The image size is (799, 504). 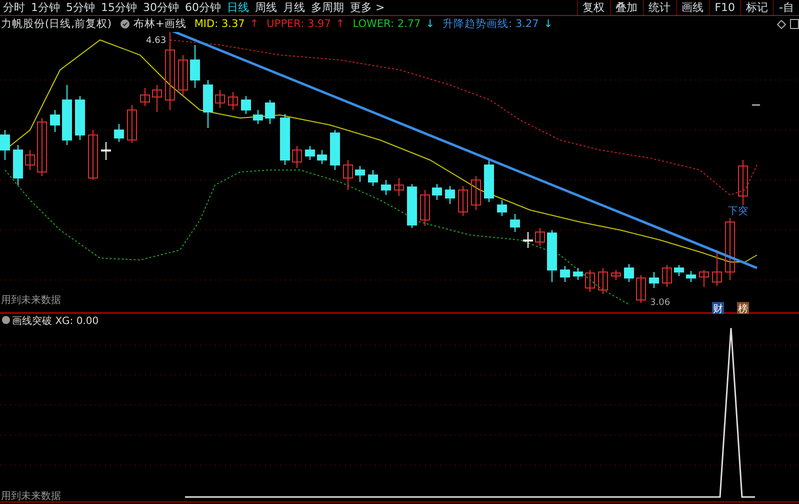 What do you see at coordinates (294, 7) in the screenshot?
I see `period-tab: 月线` at bounding box center [294, 7].